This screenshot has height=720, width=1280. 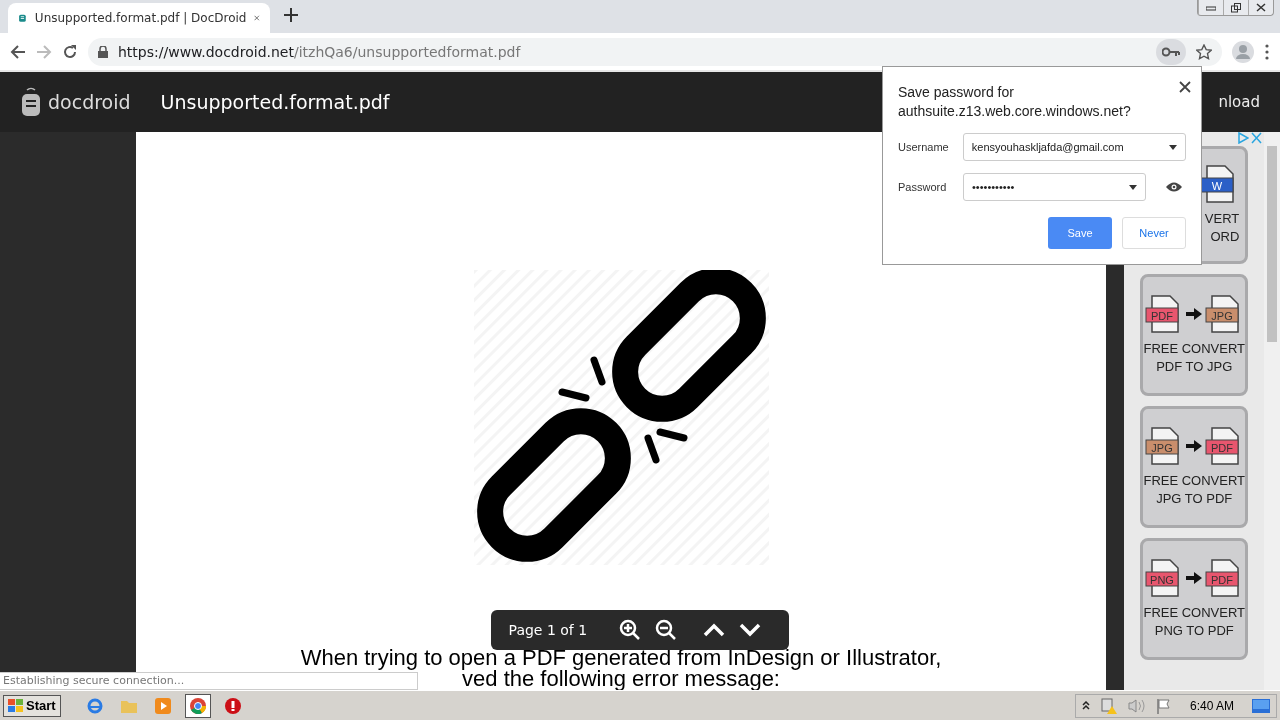 I want to click on document-text: When trying to open a PDF generated from InDesign or Illustrator,, so click(x=621, y=657).